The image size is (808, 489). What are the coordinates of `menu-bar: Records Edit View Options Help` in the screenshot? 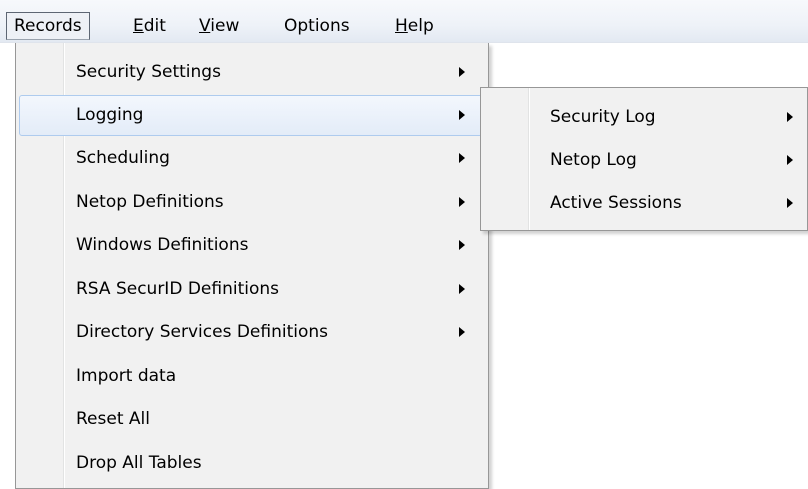 It's located at (404, 21).